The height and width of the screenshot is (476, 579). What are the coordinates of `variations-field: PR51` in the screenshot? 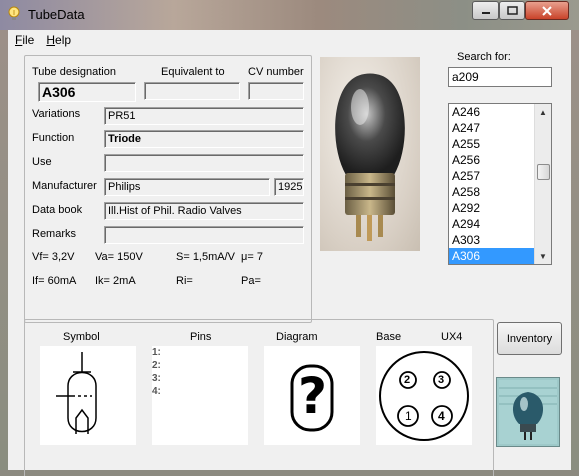 It's located at (204, 116).